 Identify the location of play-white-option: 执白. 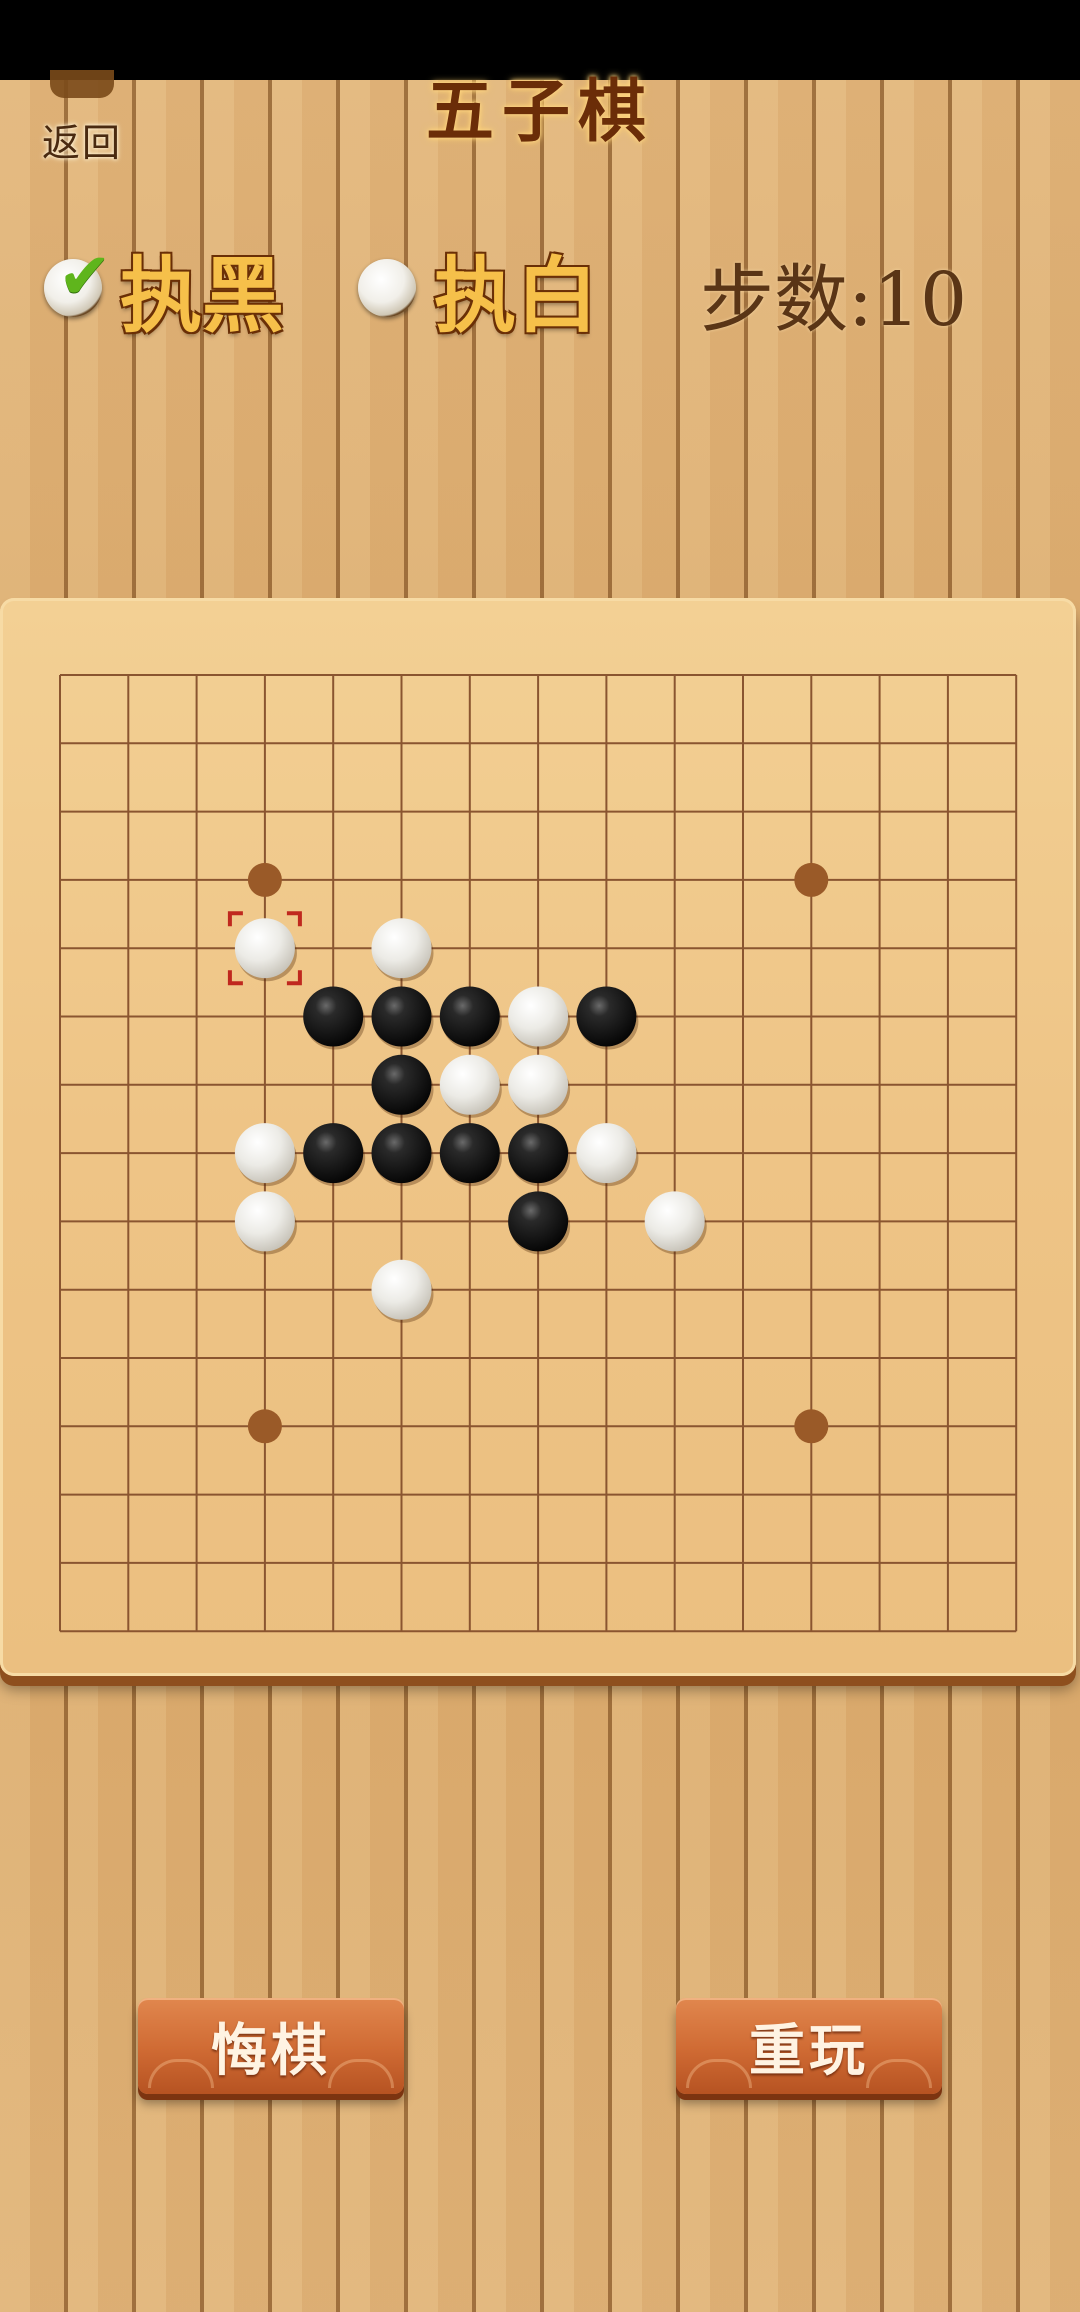
(478, 291).